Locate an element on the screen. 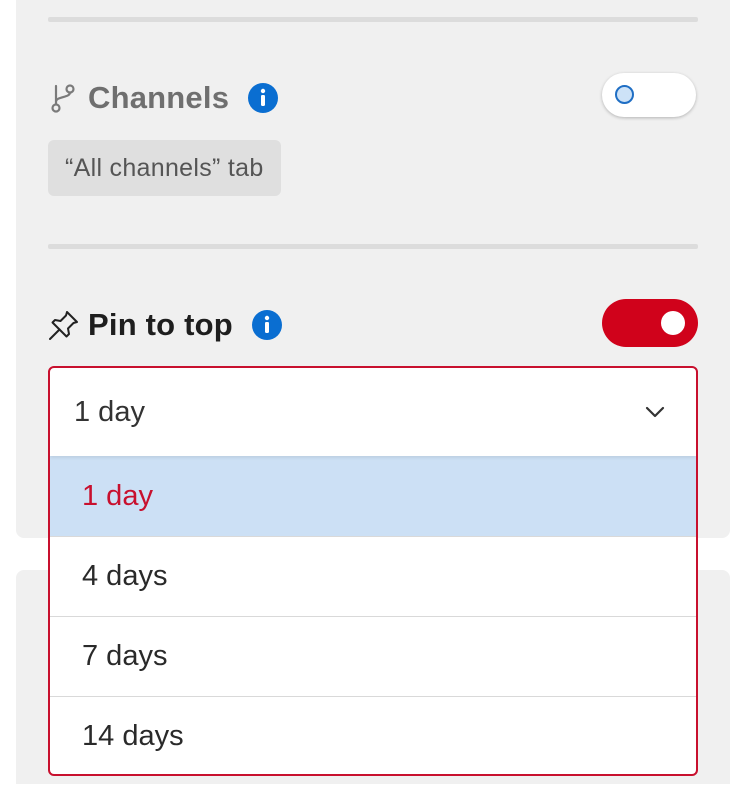  pin-title: Pin to top is located at coordinates (160, 324).